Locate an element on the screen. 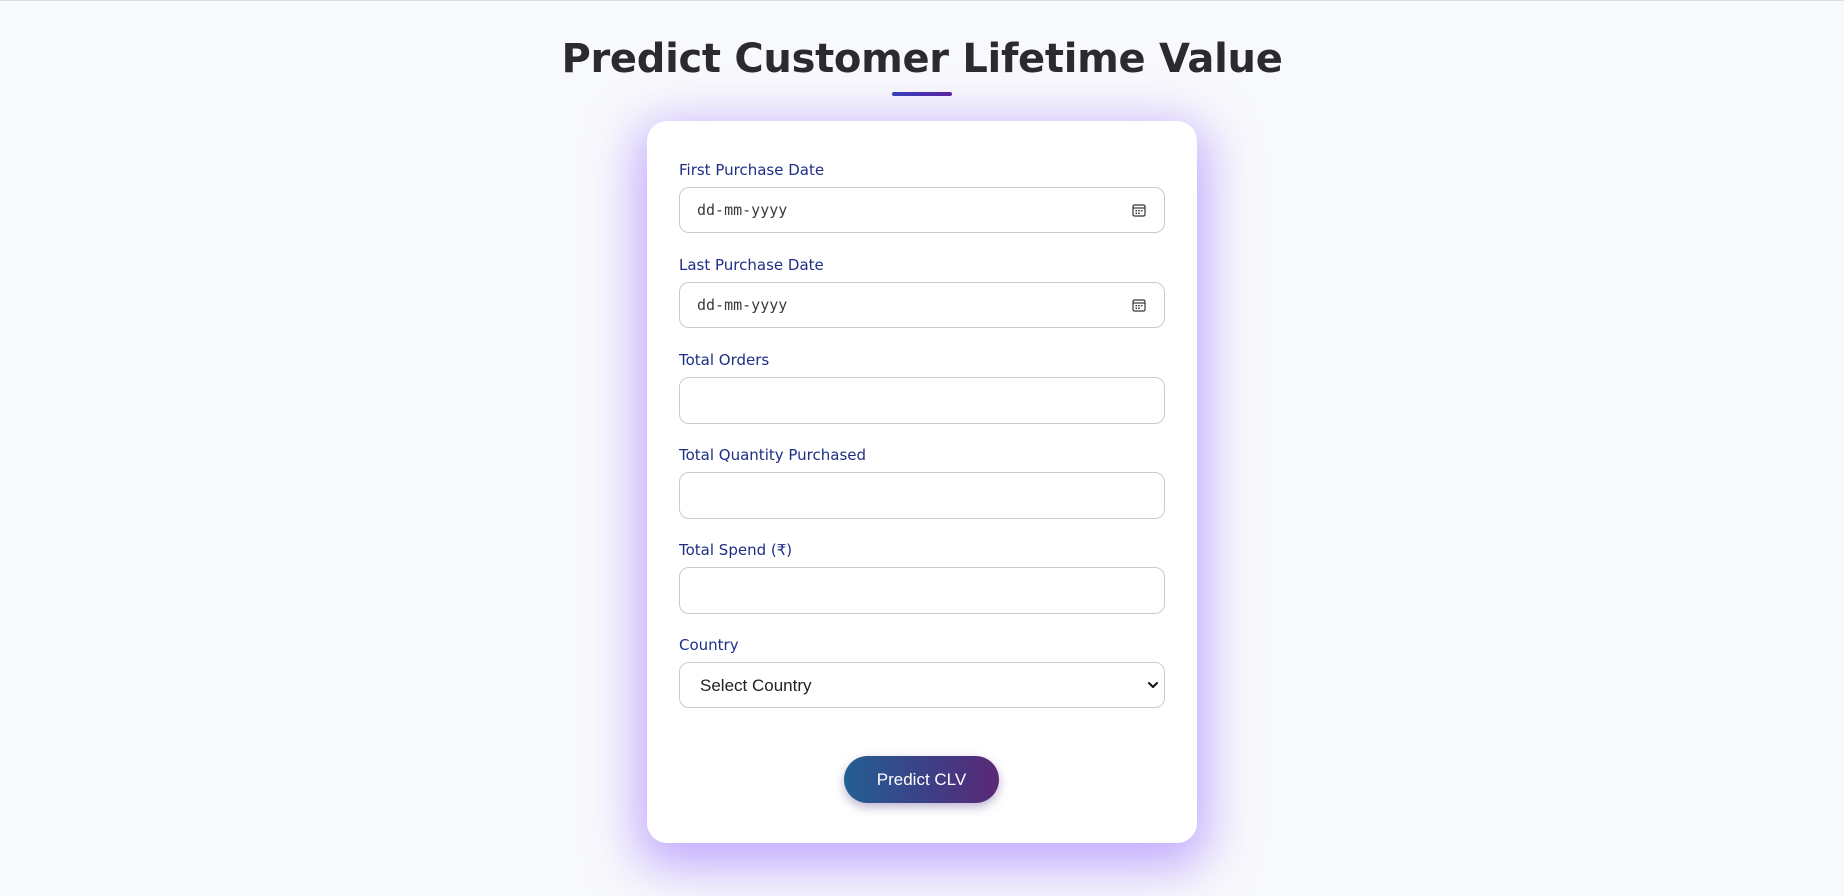 The width and height of the screenshot is (1844, 896). total-quantity-field: Total Quantity Purchased is located at coordinates (922, 482).